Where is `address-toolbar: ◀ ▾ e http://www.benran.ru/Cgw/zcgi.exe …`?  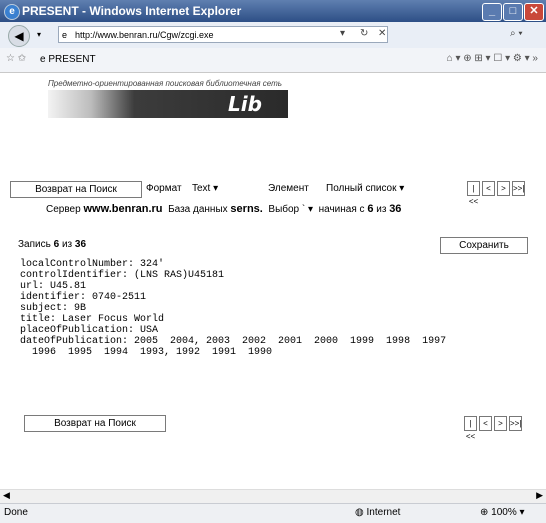
address-toolbar: ◀ ▾ e http://www.benran.ru/Cgw/zcgi.exe … is located at coordinates (273, 35).